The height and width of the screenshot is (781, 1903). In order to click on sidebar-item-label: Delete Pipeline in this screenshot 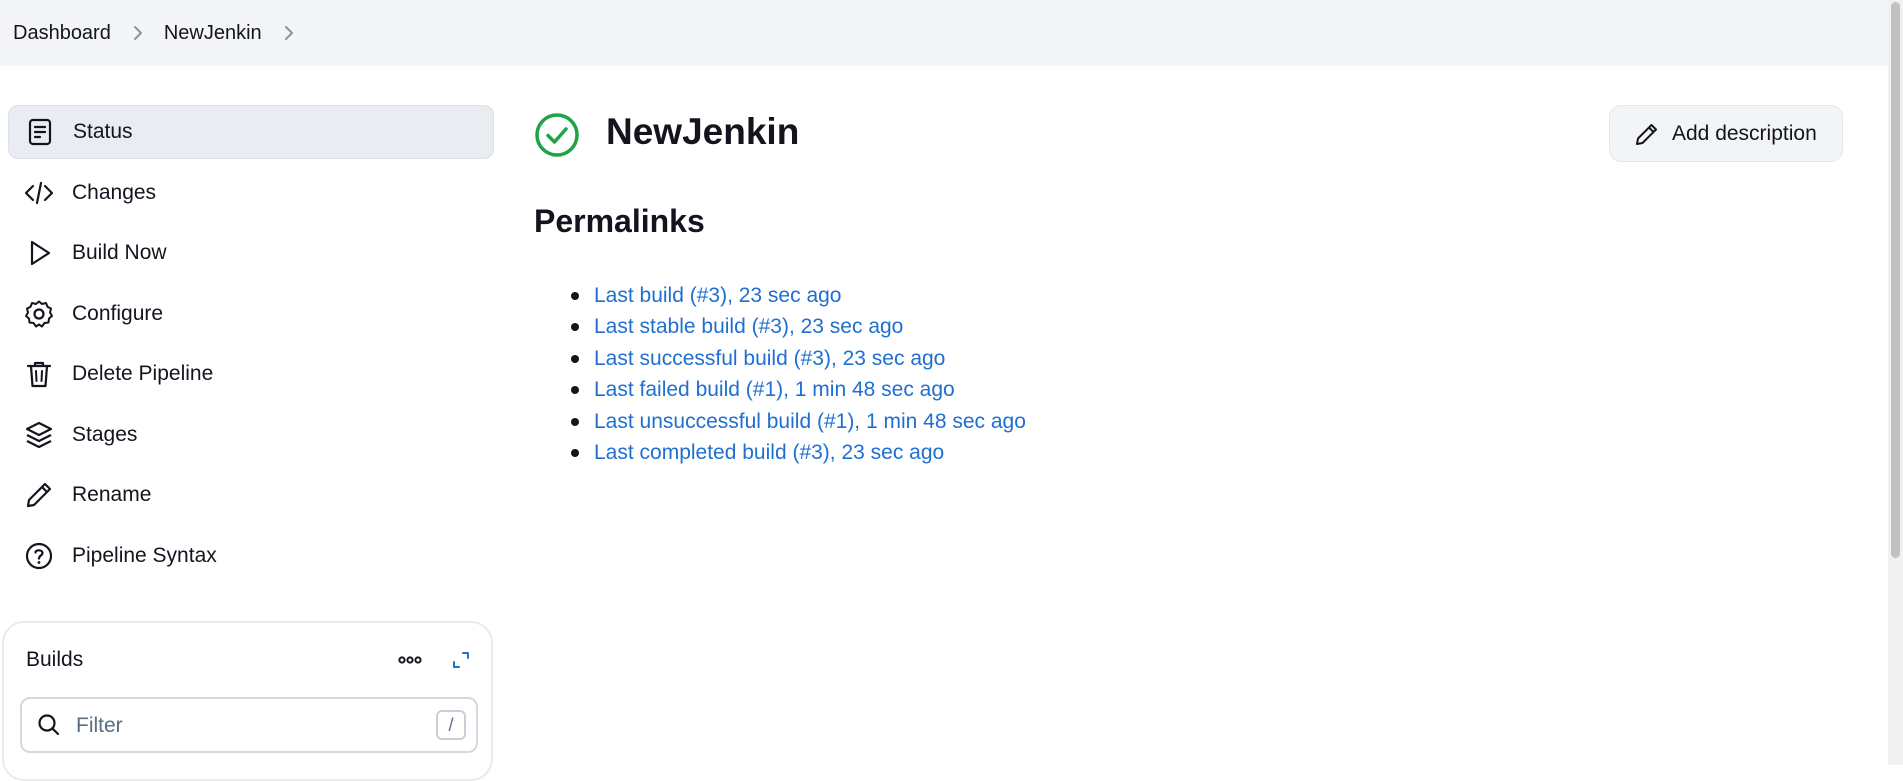, I will do `click(143, 373)`.